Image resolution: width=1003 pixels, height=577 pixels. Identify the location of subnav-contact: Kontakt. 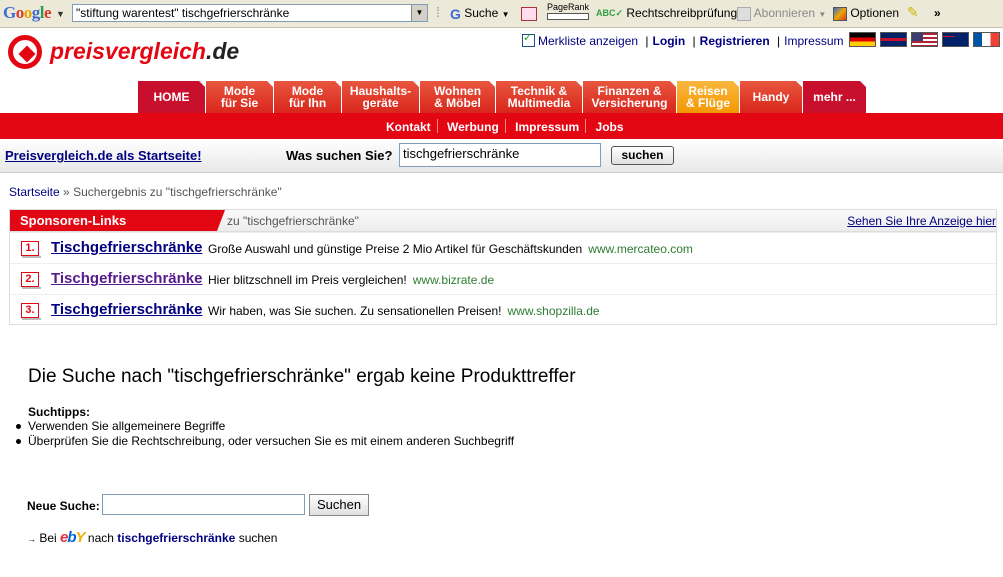
(408, 127).